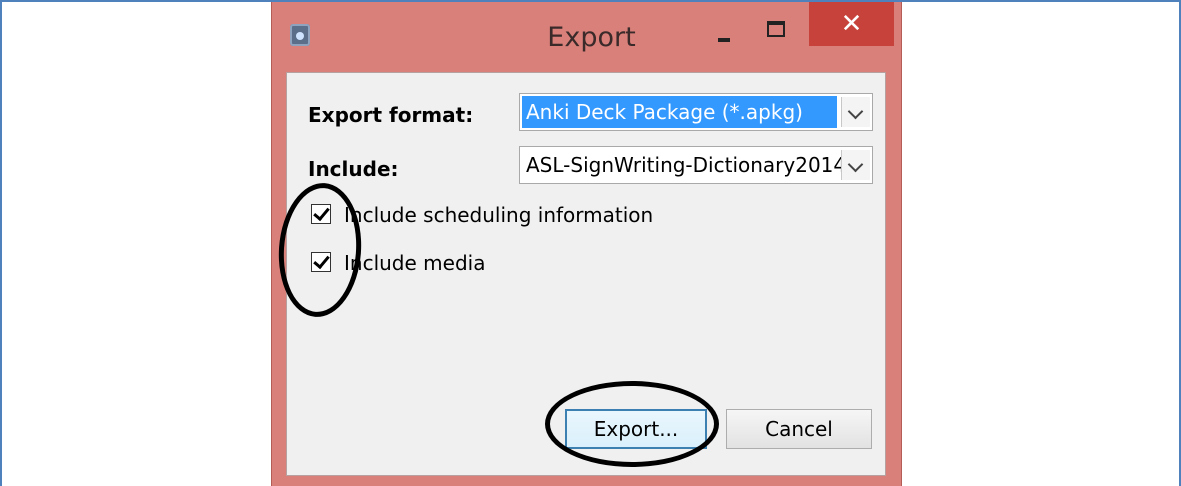 The image size is (1181, 486). I want to click on export-format-select: Anki Deck Package (*.apkg), so click(696, 112).